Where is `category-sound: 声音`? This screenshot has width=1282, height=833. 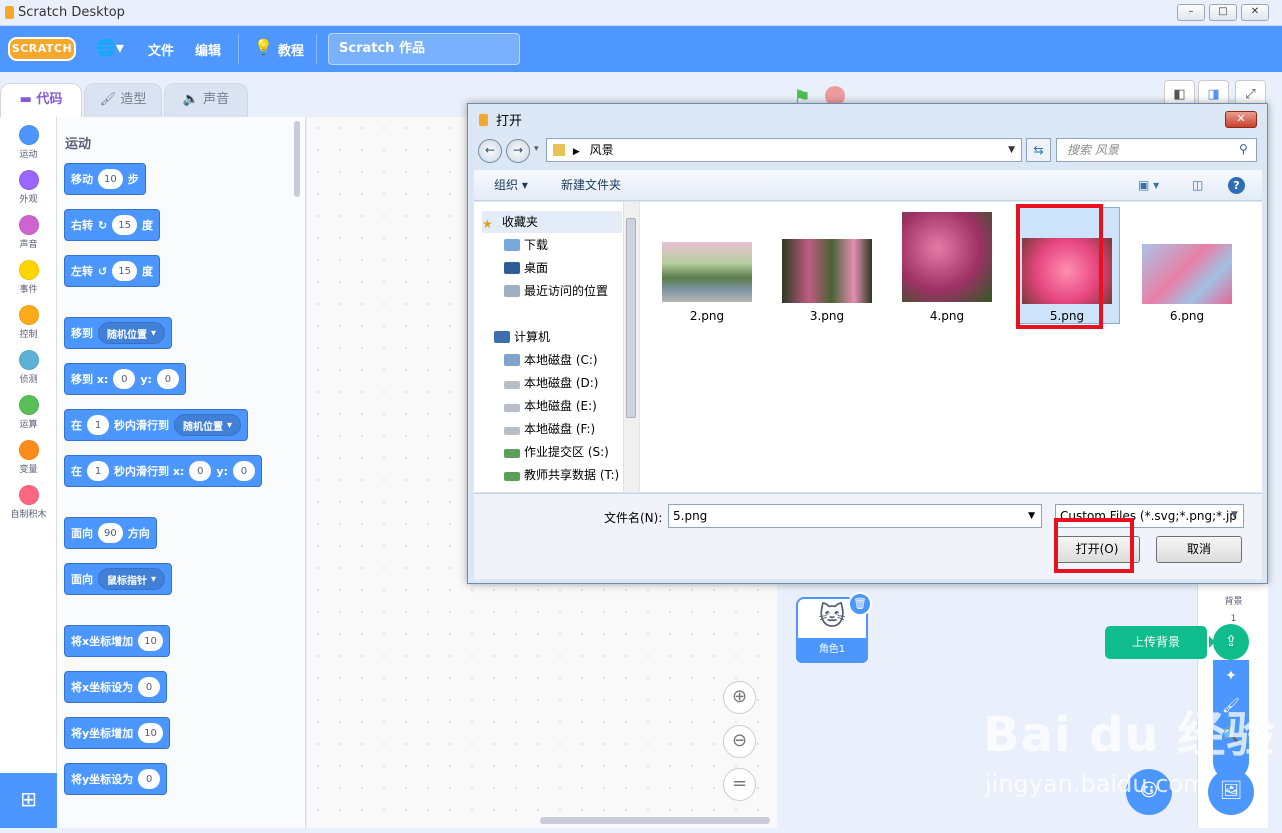 category-sound: 声音 is located at coordinates (28, 232).